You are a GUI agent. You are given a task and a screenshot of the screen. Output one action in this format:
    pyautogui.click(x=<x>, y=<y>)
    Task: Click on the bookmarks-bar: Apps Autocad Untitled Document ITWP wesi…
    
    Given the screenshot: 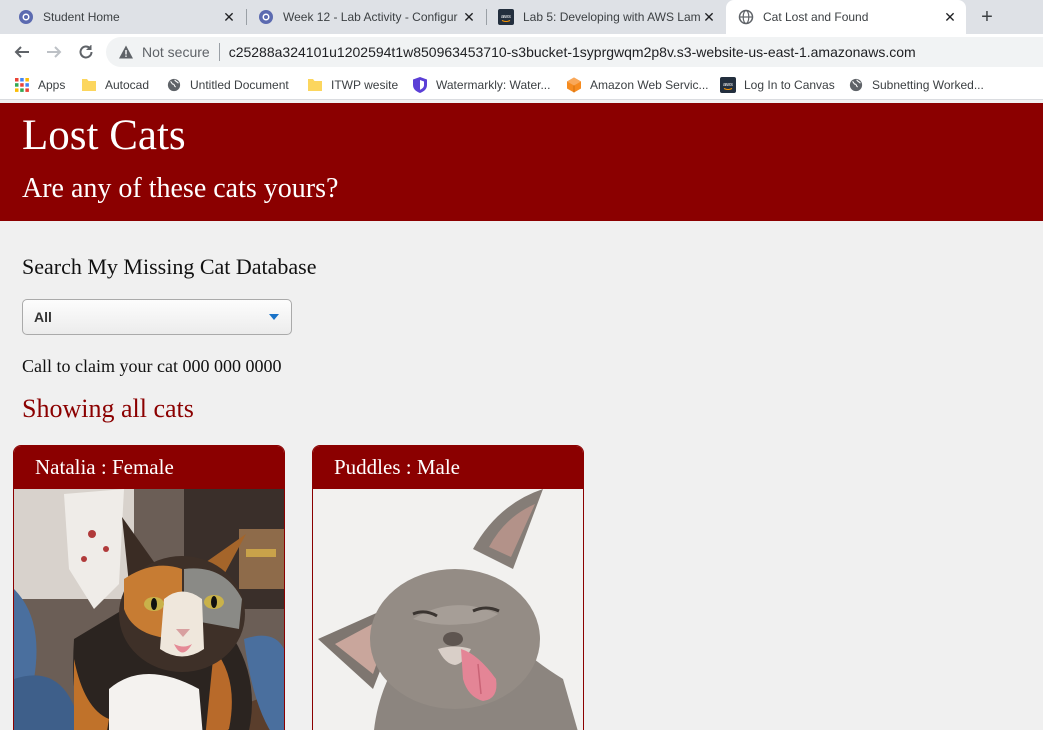 What is the action you would take?
    pyautogui.click(x=521, y=85)
    